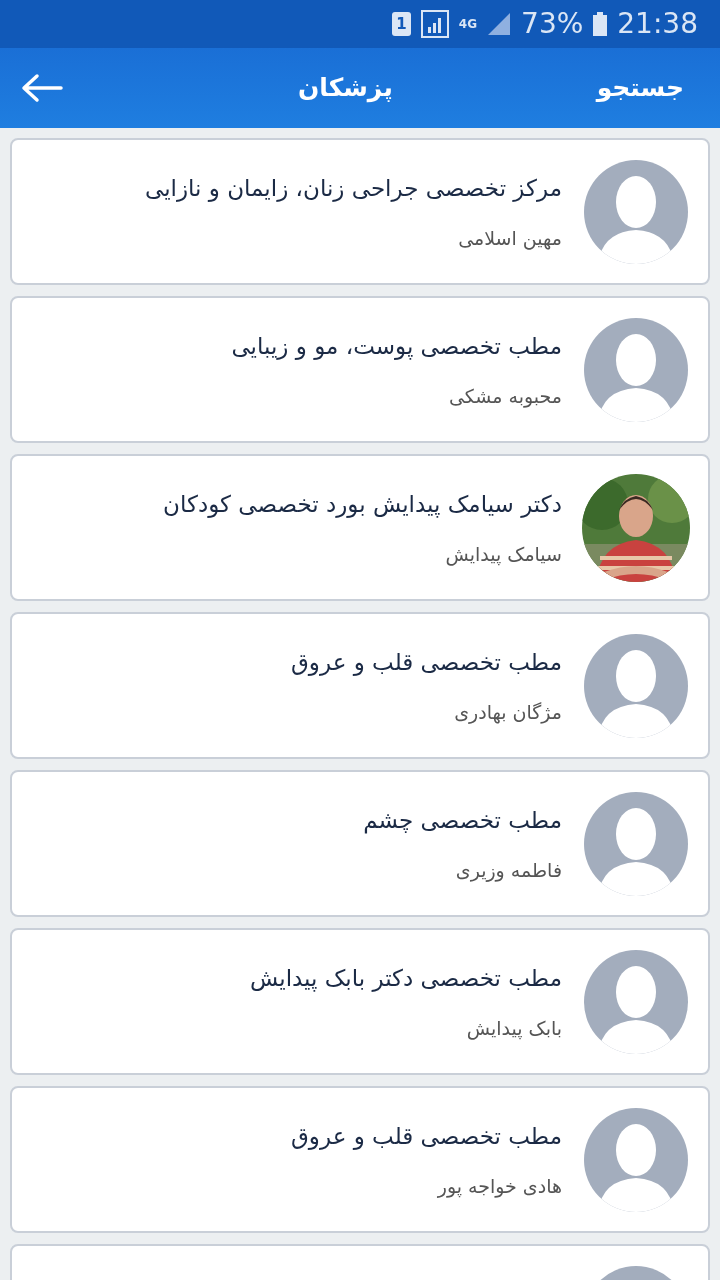 This screenshot has width=720, height=1280. What do you see at coordinates (434, 24) in the screenshot?
I see `signal-icon` at bounding box center [434, 24].